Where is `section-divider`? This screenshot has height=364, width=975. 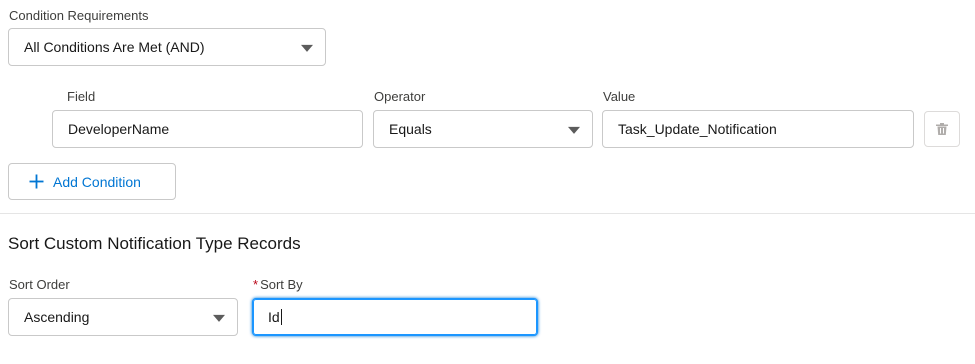
section-divider is located at coordinates (487, 213).